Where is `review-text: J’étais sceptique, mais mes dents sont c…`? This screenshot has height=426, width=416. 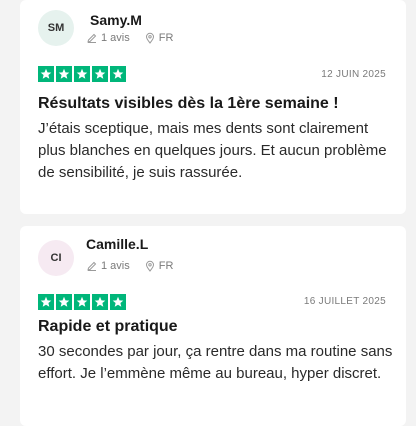 review-text: J’étais sceptique, mais mes dents sont c… is located at coordinates (212, 150).